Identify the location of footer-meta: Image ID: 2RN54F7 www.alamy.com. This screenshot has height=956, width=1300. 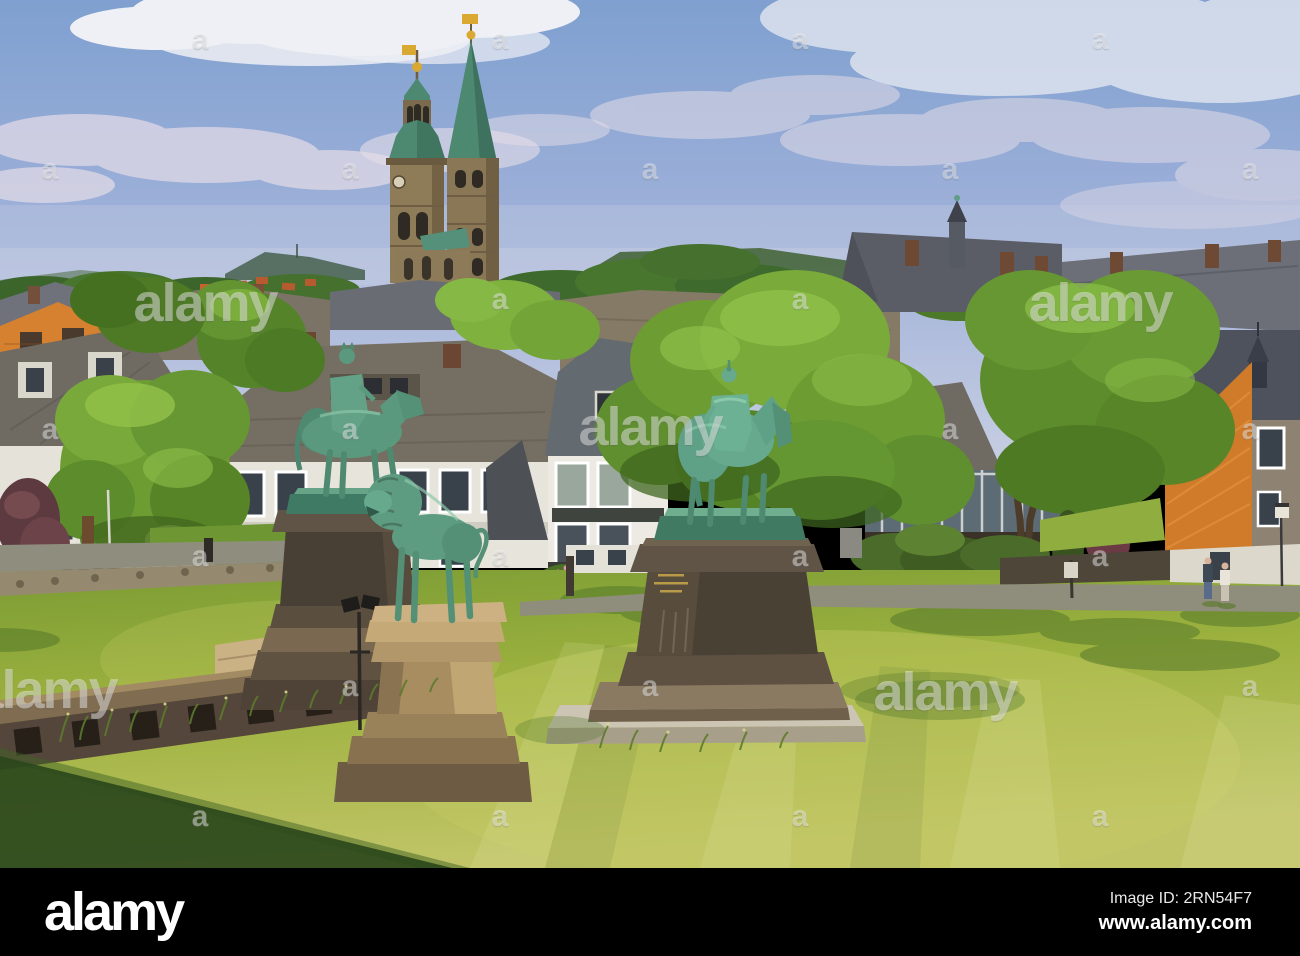
(1175, 912).